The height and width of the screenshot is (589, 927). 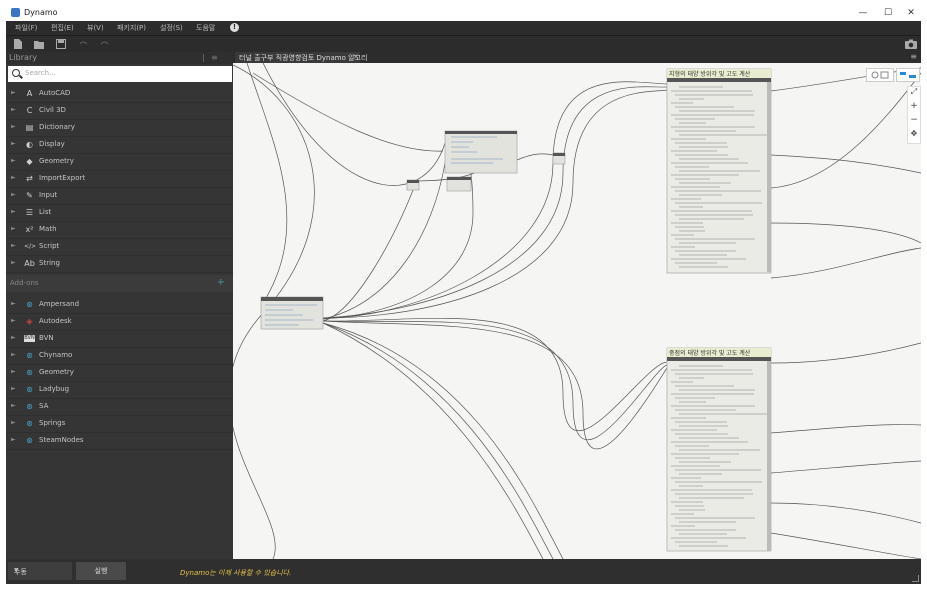 I want to click on addon-label: Autodesk, so click(x=55, y=321).